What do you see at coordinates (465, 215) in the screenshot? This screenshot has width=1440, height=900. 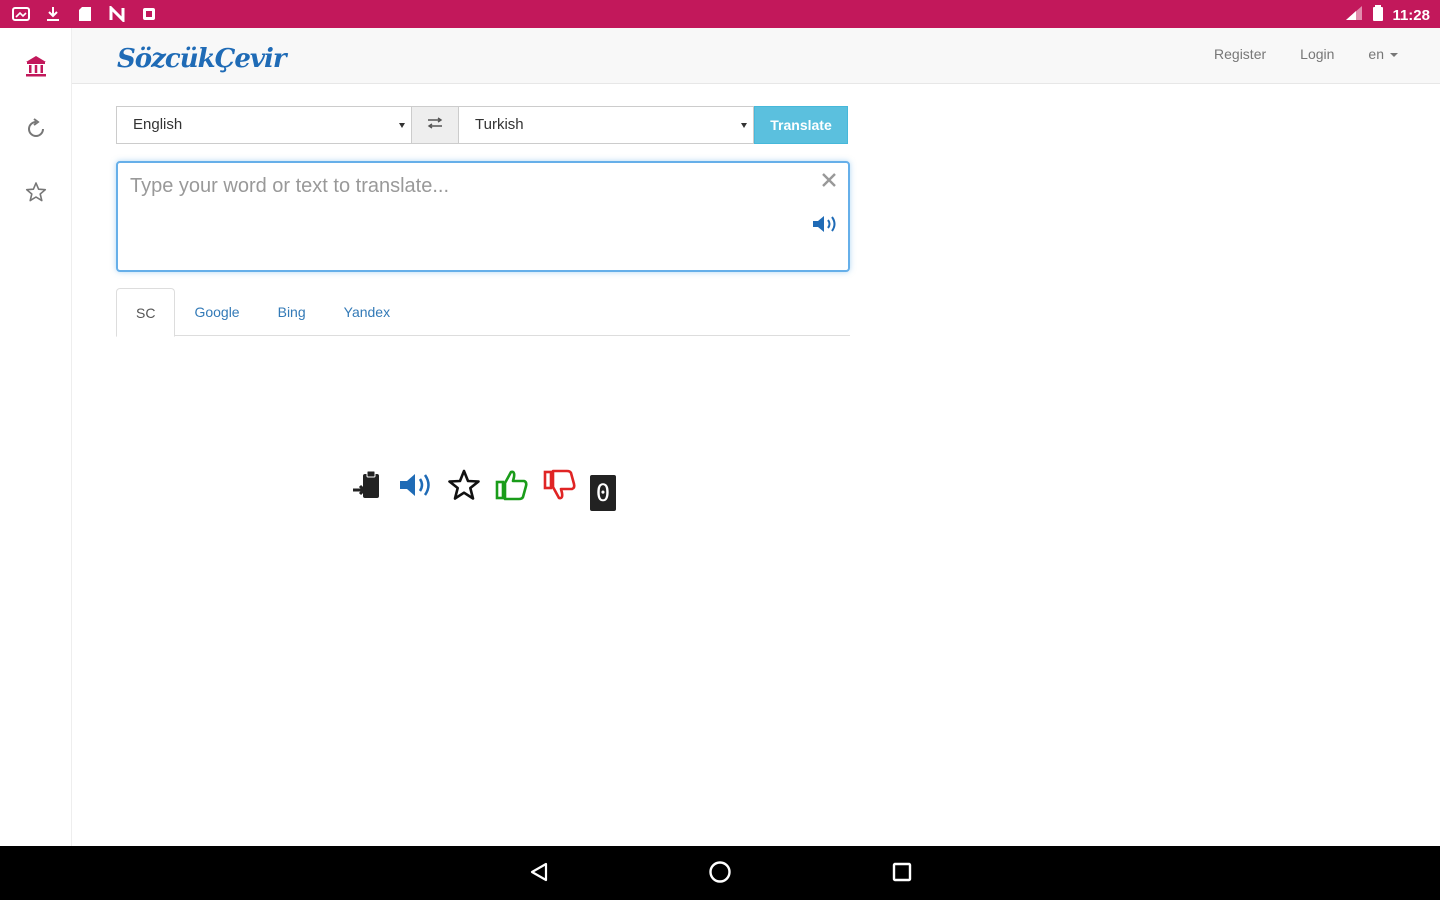 I see `translation-input` at bounding box center [465, 215].